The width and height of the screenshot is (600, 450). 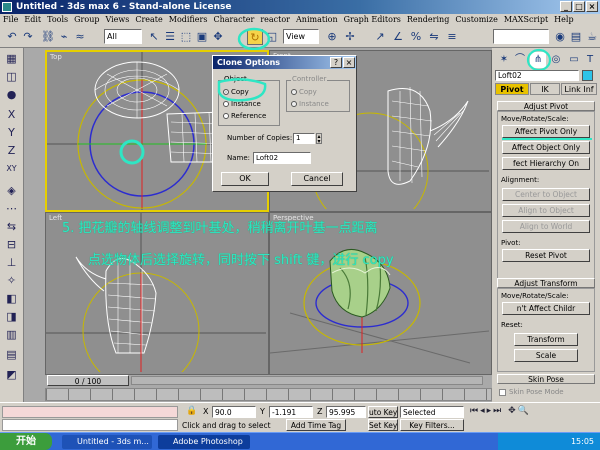 I want to click on named-selection-dropdown, so click(x=521, y=36).